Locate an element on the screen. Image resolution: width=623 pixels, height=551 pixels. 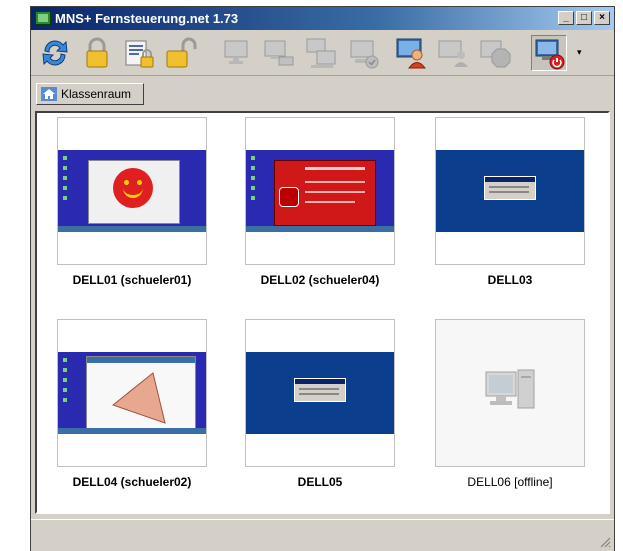
computer-button is located at coordinates (237, 53).